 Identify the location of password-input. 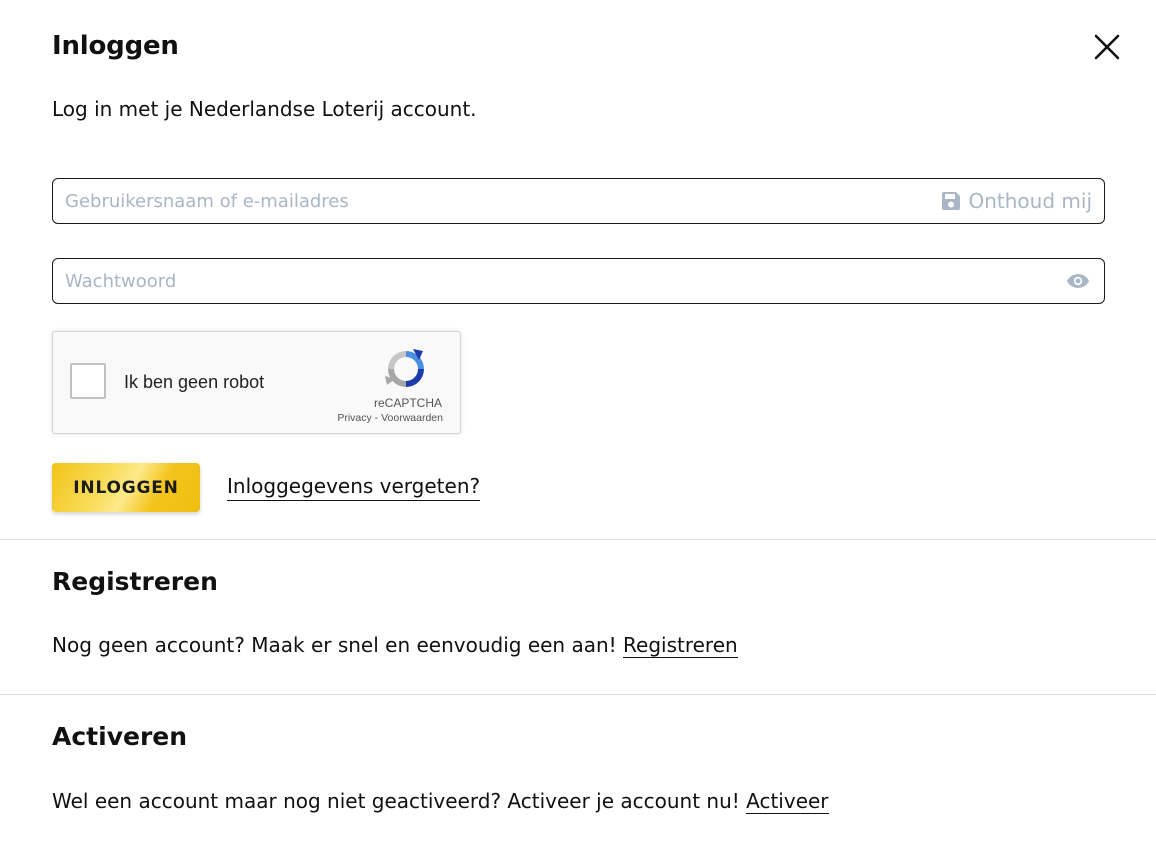
(560, 281).